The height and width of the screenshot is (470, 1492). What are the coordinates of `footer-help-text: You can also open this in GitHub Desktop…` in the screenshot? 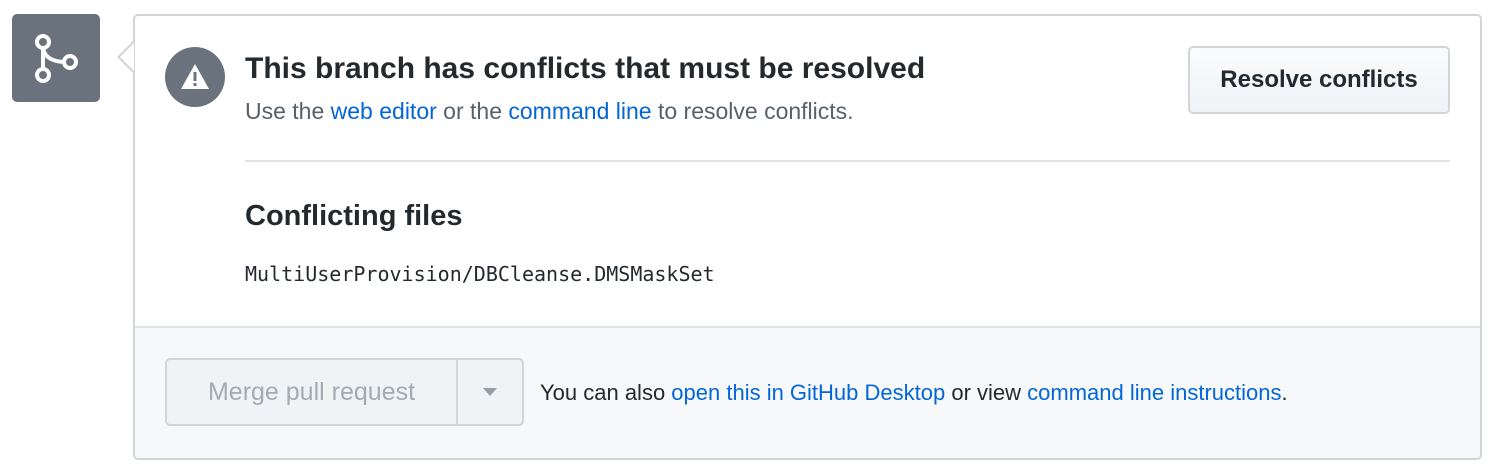 It's located at (914, 393).